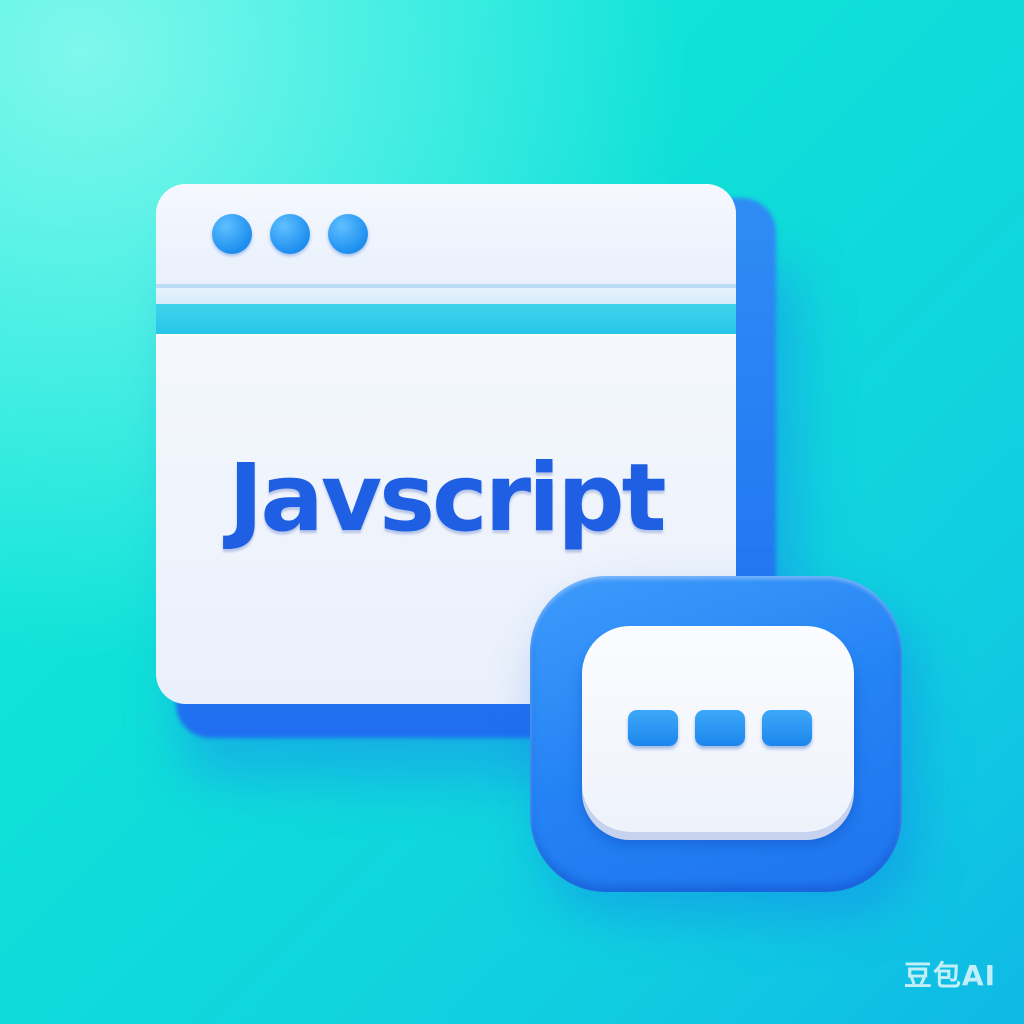 This screenshot has height=1024, width=1024. I want to click on window-titlebar, so click(446, 234).